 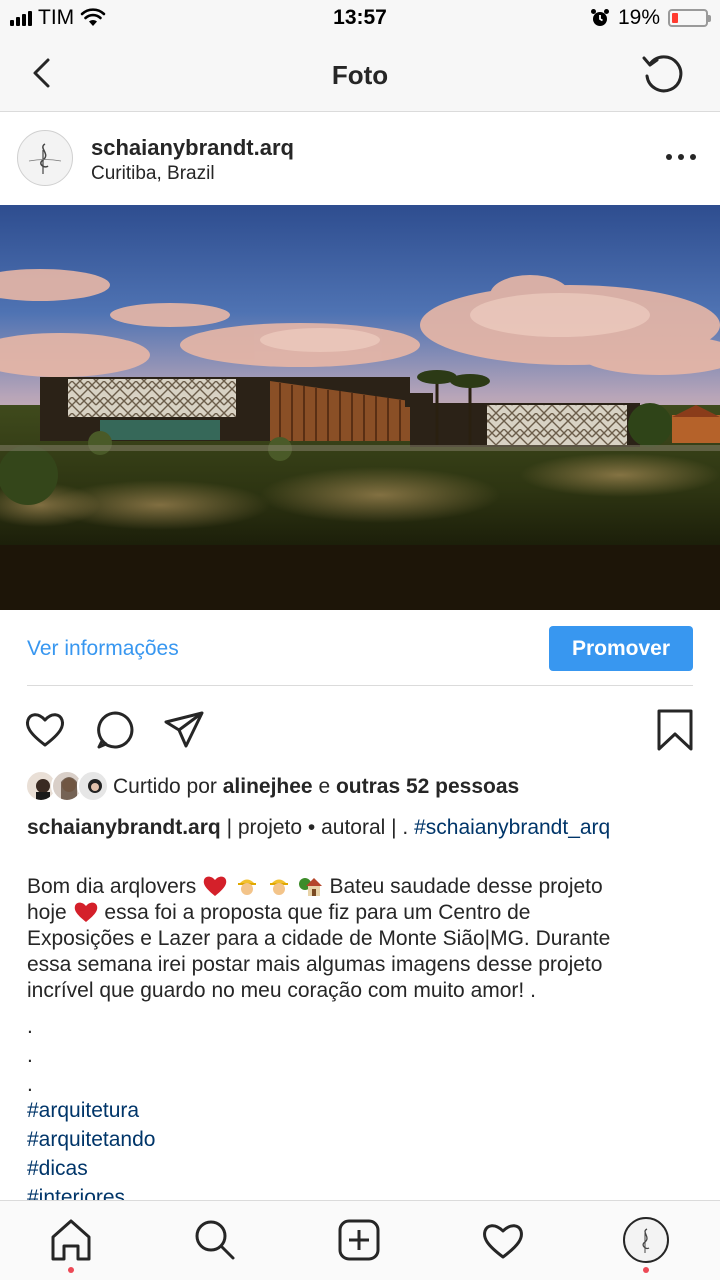 I want to click on likes-others: outras 52 pessoas, so click(x=427, y=786).